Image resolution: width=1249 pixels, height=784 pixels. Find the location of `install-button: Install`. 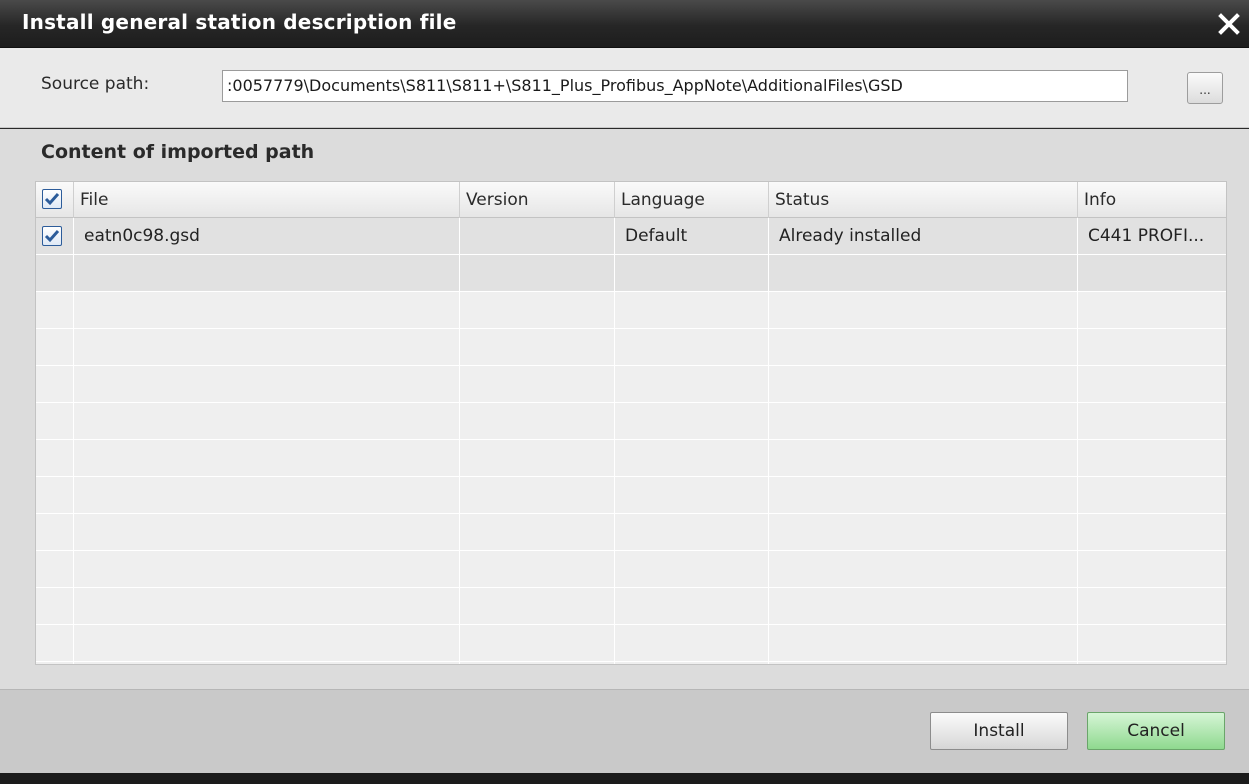

install-button: Install is located at coordinates (999, 731).